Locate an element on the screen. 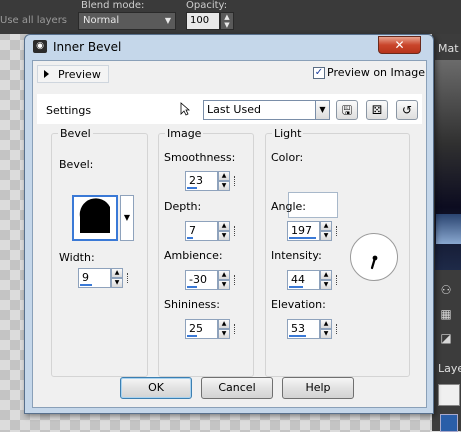  angle-stepper: 197 ▲ ▼ is located at coordinates (312, 231).